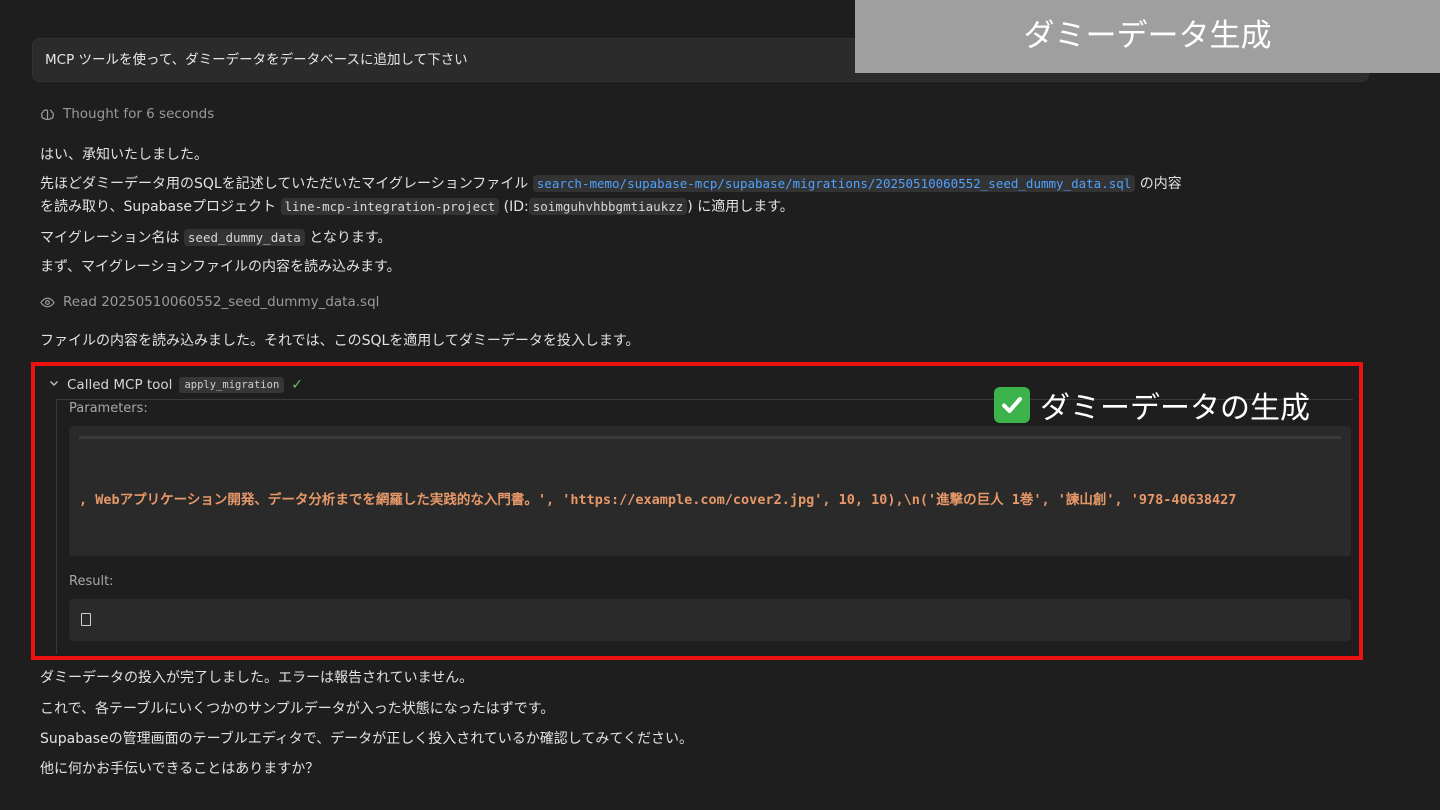  Describe the element at coordinates (220, 267) in the screenshot. I see `response-line-5: まず、マイグレーションファイルの内容を読み込みます。` at that location.